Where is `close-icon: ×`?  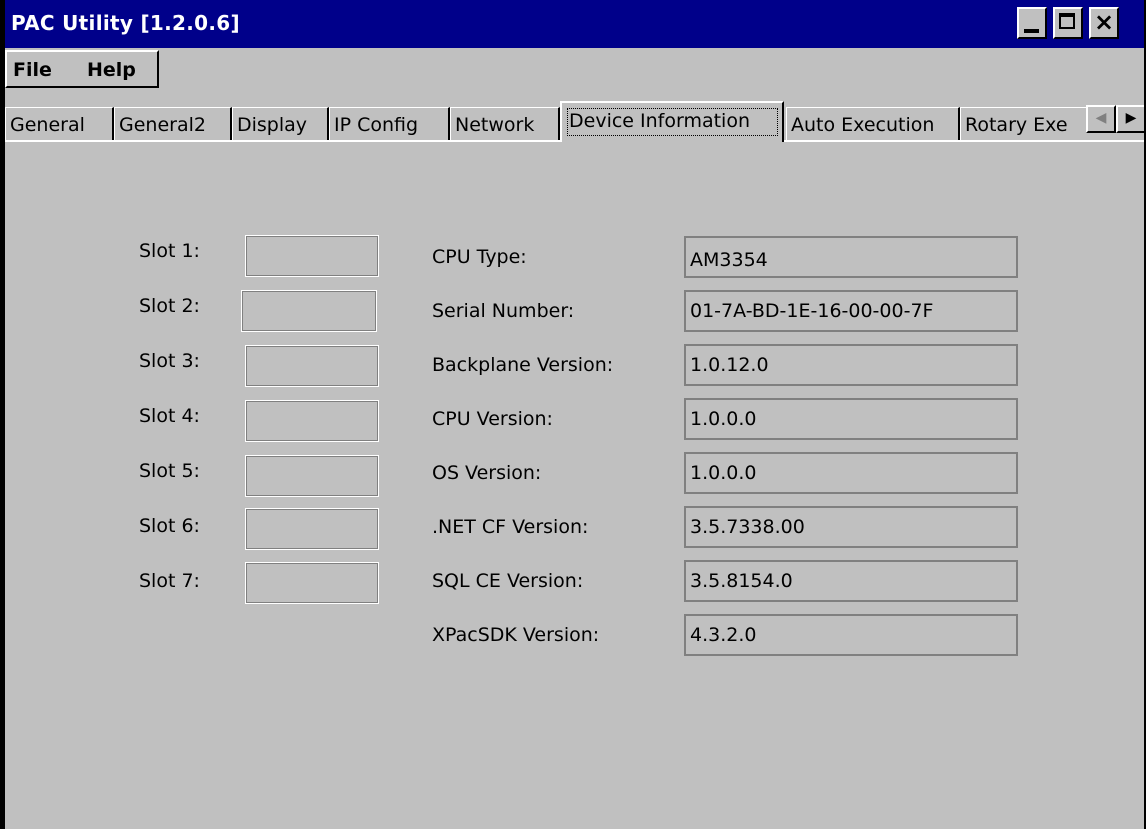
close-icon: × is located at coordinates (1104, 22).